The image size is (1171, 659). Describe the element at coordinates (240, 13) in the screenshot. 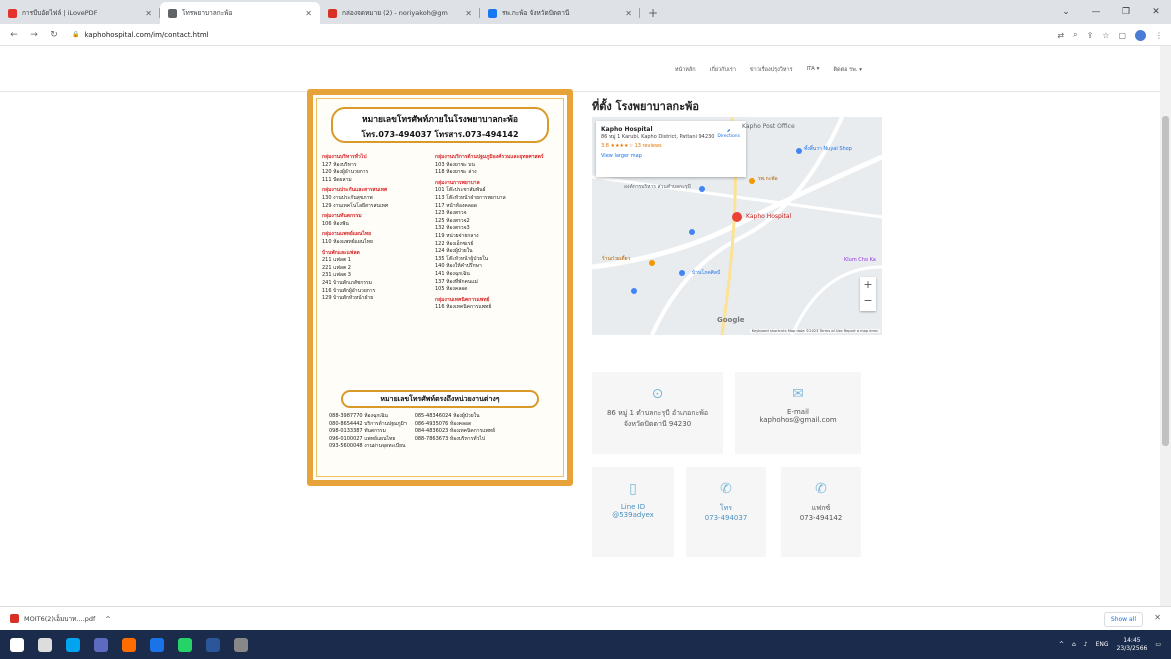

I see `tab-hospital: โทรพยาบาลกะพ้อ ✕` at that location.